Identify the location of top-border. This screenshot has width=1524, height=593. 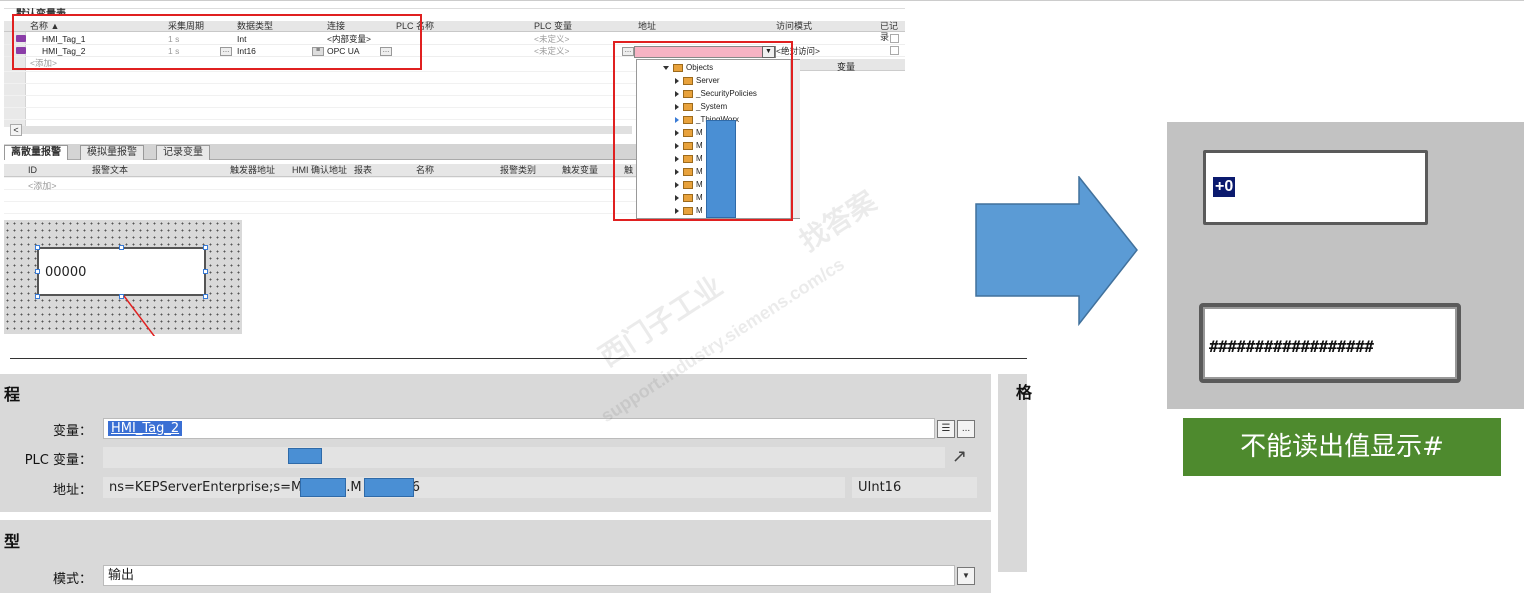
(762, 0).